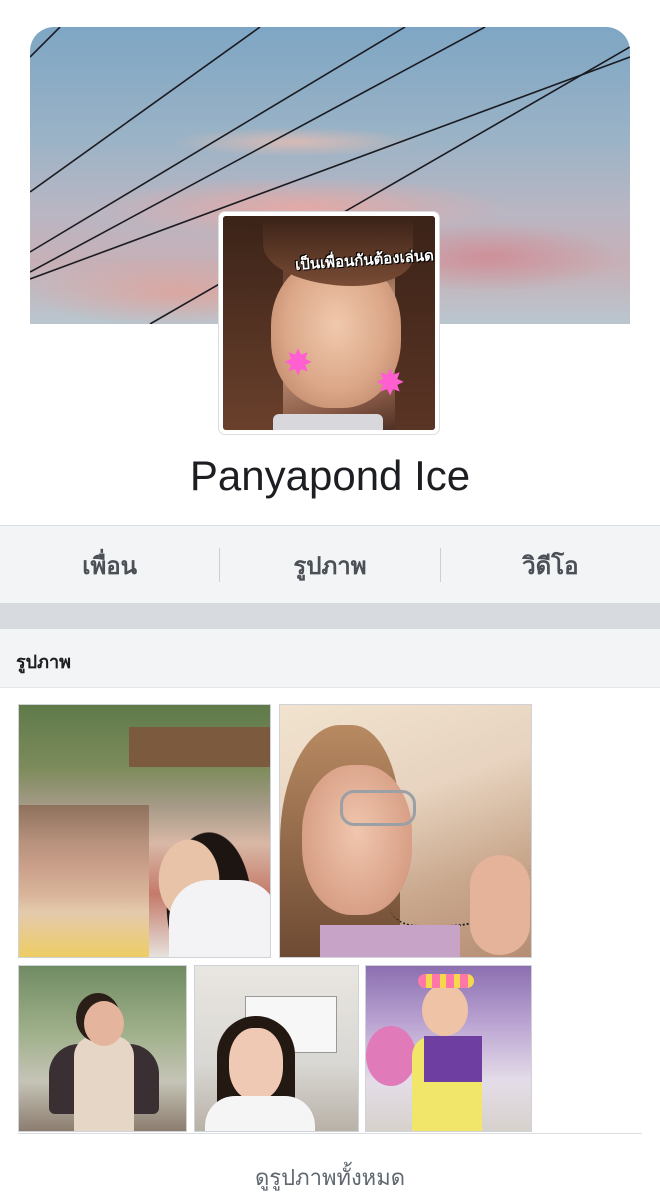 The height and width of the screenshot is (1200, 660). I want to click on profile-picture-image: ✸ ✸ เป็นเพื่อนกันต้องเล่นด, so click(329, 323).